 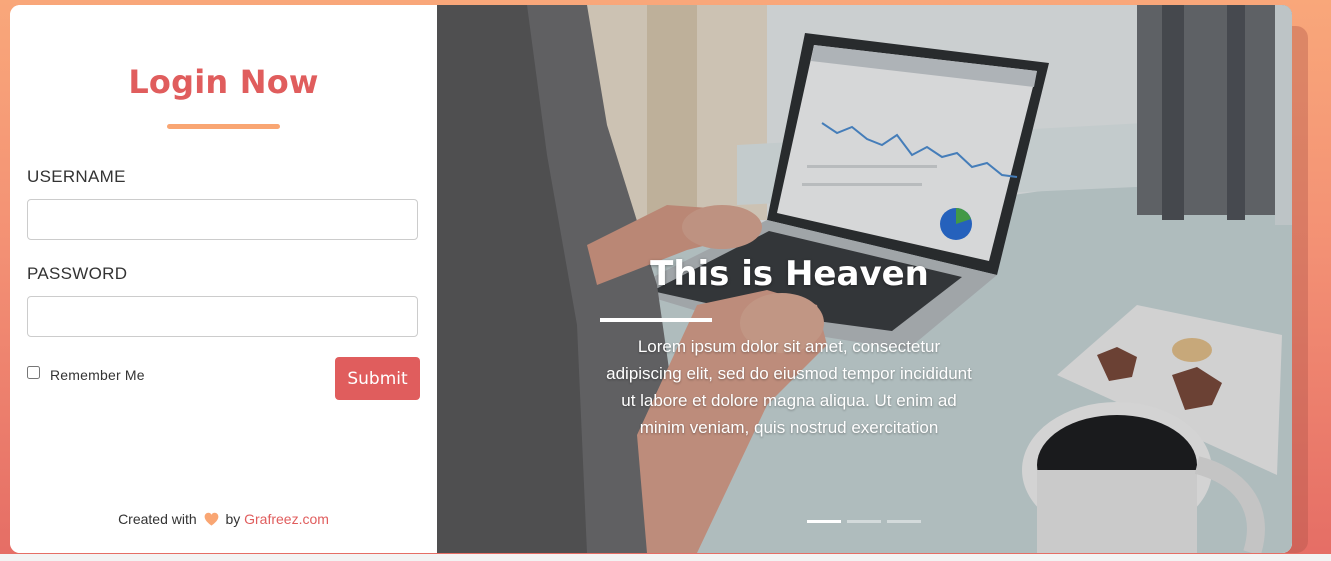 I want to click on password-label: PASSWORD, so click(x=77, y=273).